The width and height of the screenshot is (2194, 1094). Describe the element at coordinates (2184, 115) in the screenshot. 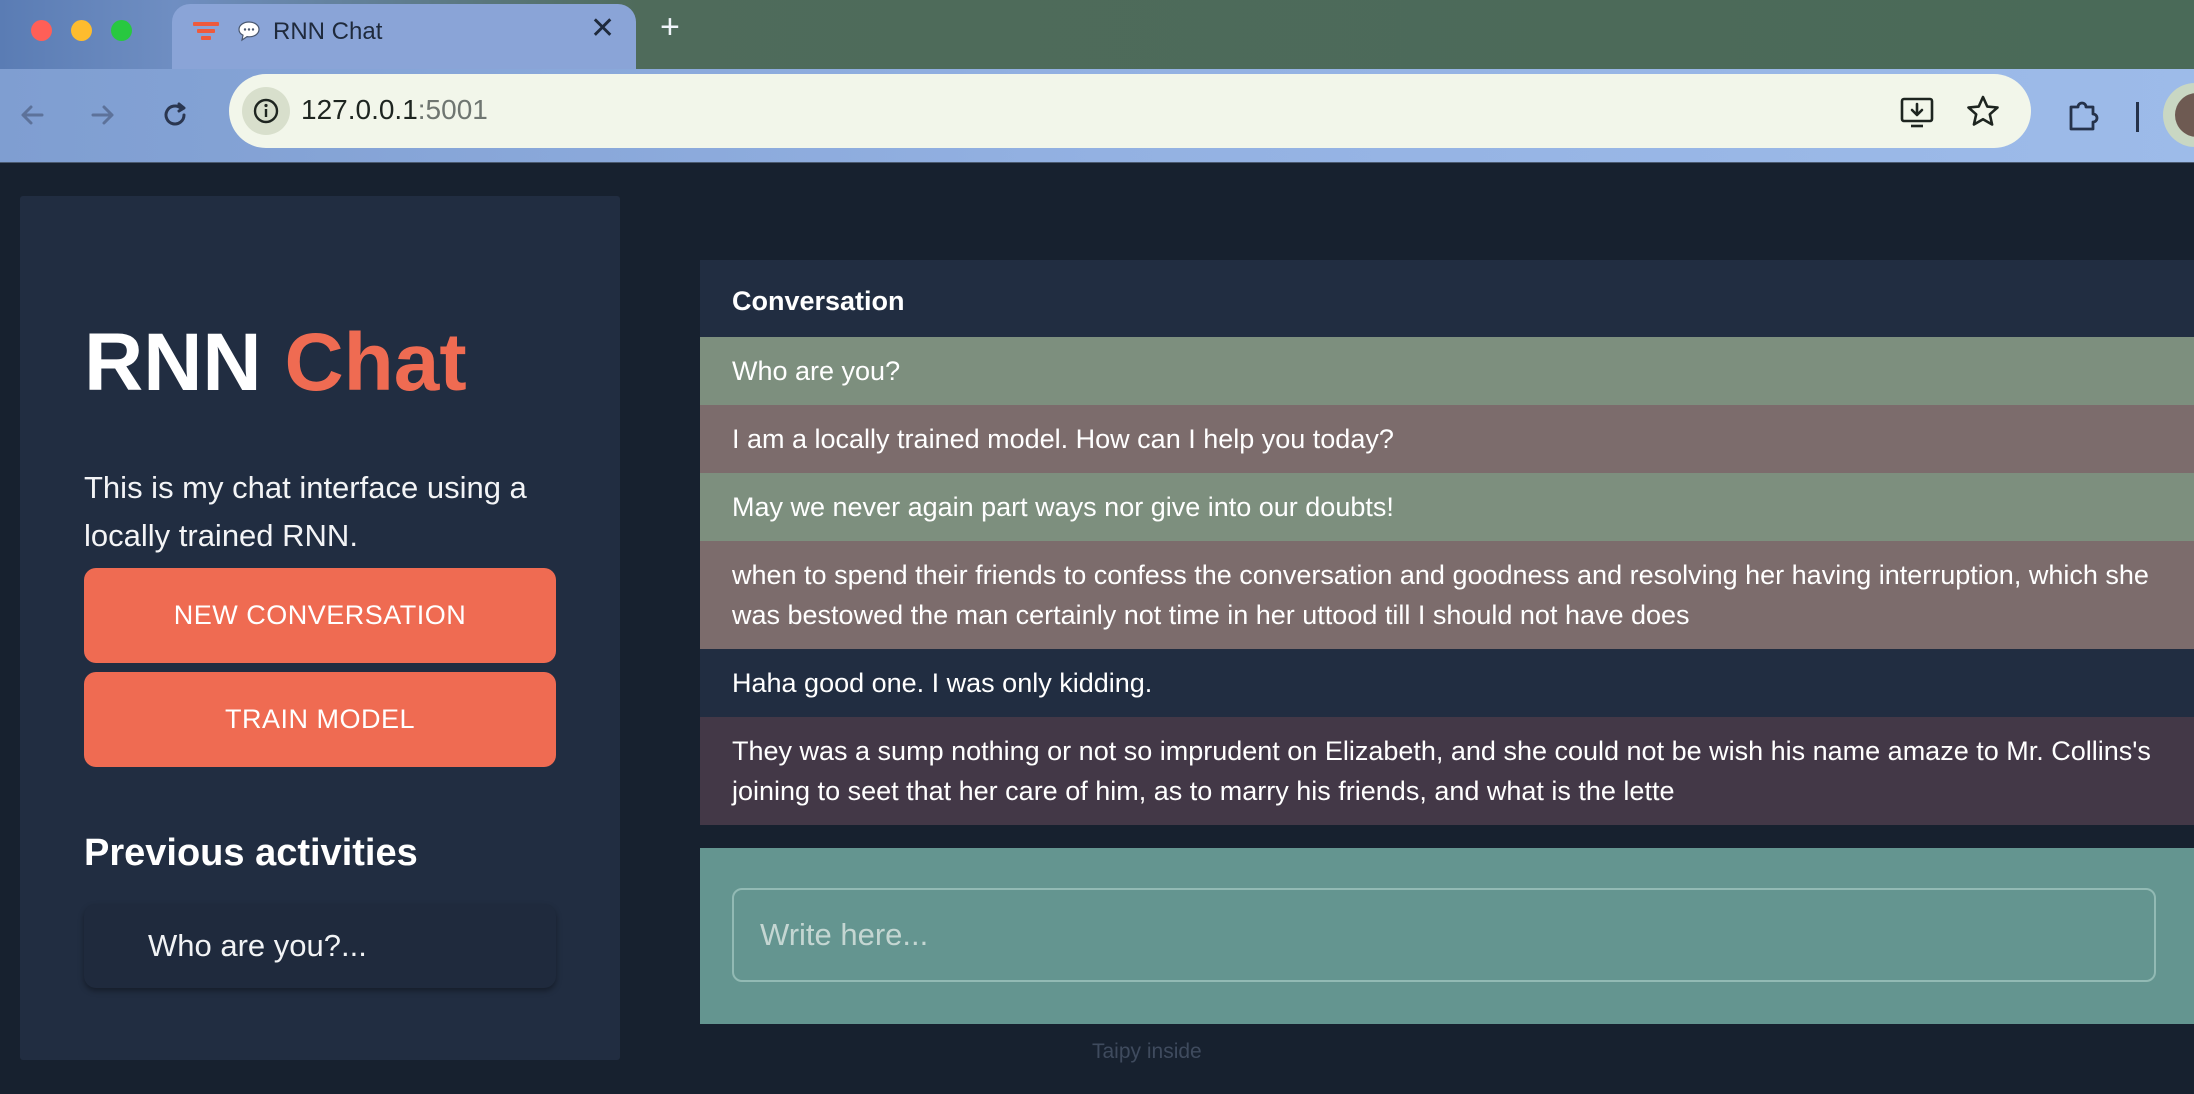

I see `avatar-photo` at that location.